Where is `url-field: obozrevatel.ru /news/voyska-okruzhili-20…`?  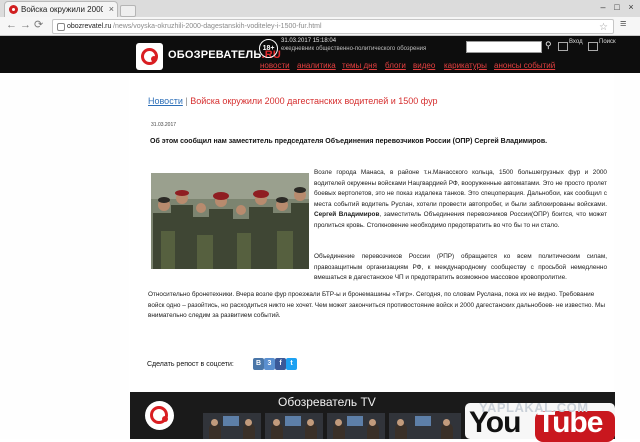 url-field: obozrevatel.ru /news/voyska-okruzhili-20… is located at coordinates (333, 26).